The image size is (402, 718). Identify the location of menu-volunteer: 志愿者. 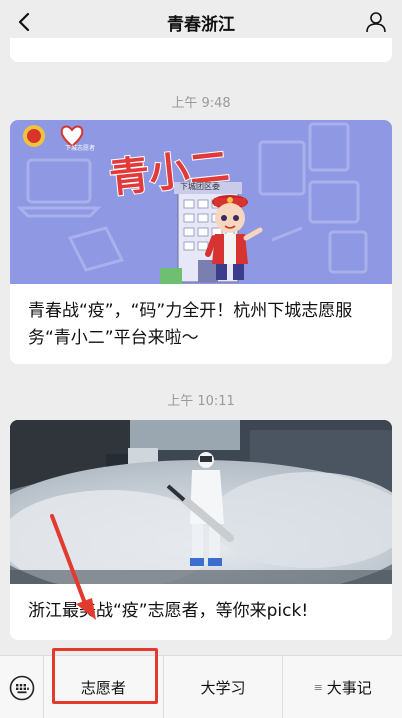
(104, 687).